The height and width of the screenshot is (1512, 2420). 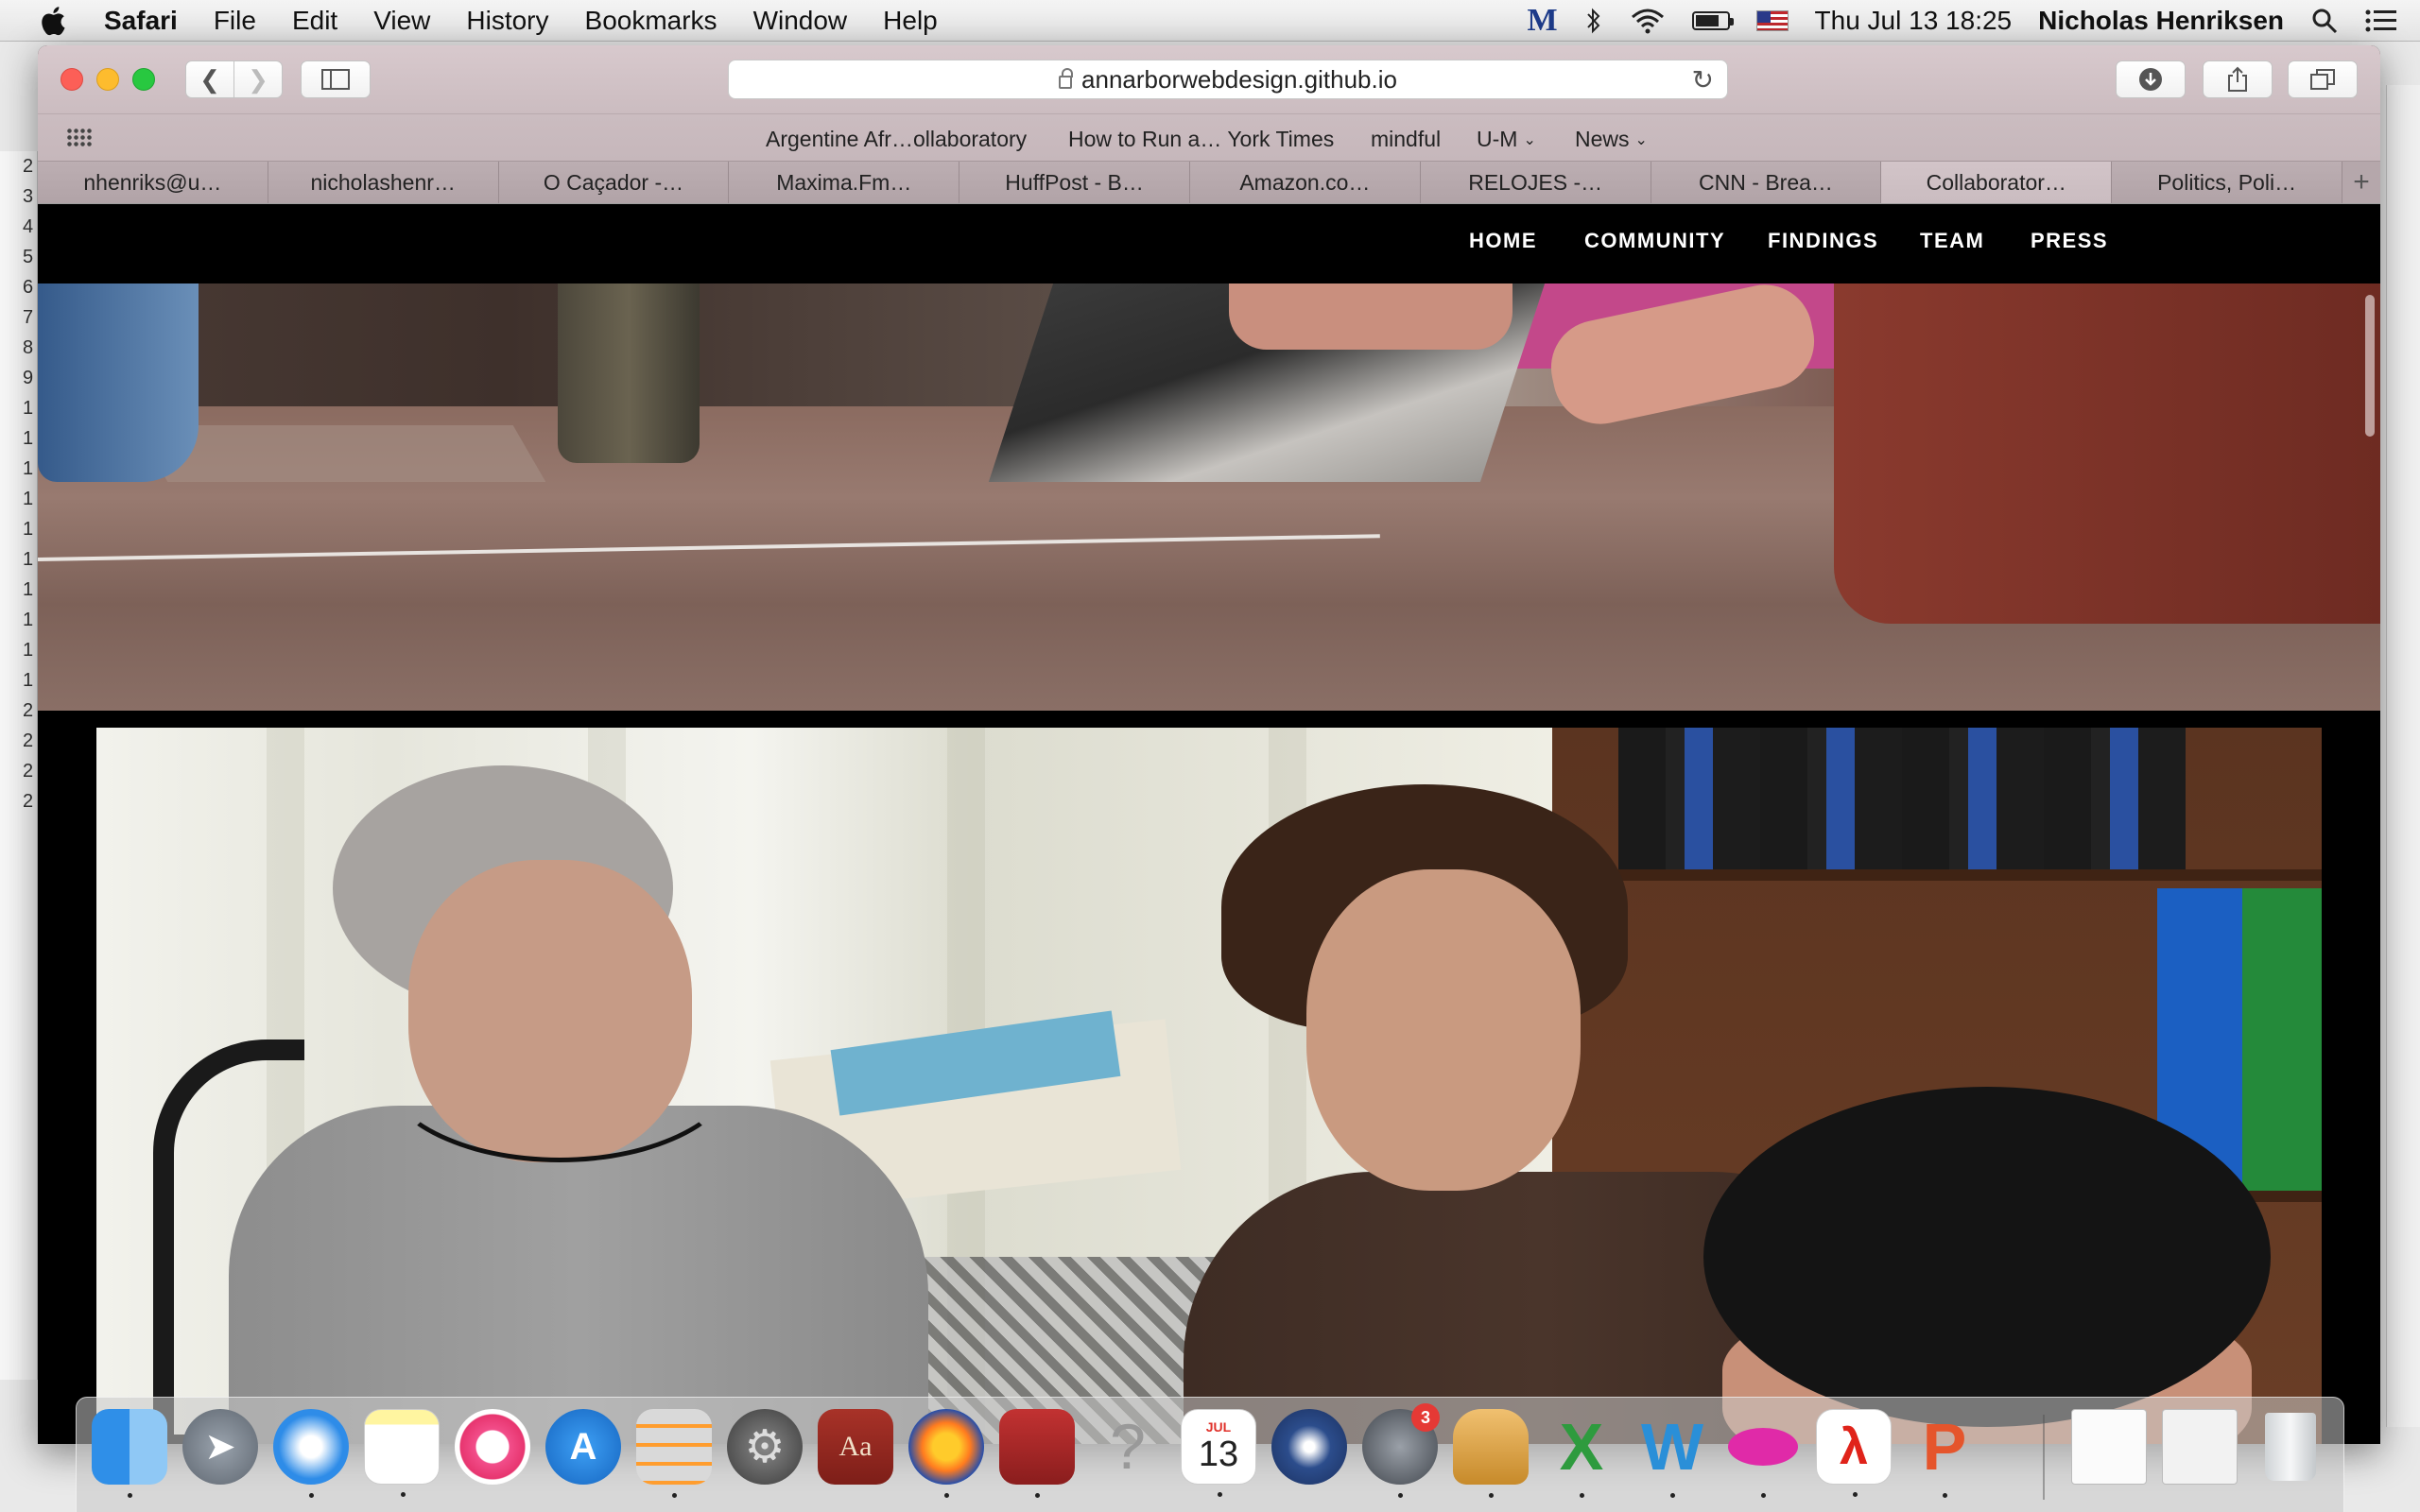 What do you see at coordinates (1611, 139) in the screenshot?
I see `favorite-folder-news: News ⌄` at bounding box center [1611, 139].